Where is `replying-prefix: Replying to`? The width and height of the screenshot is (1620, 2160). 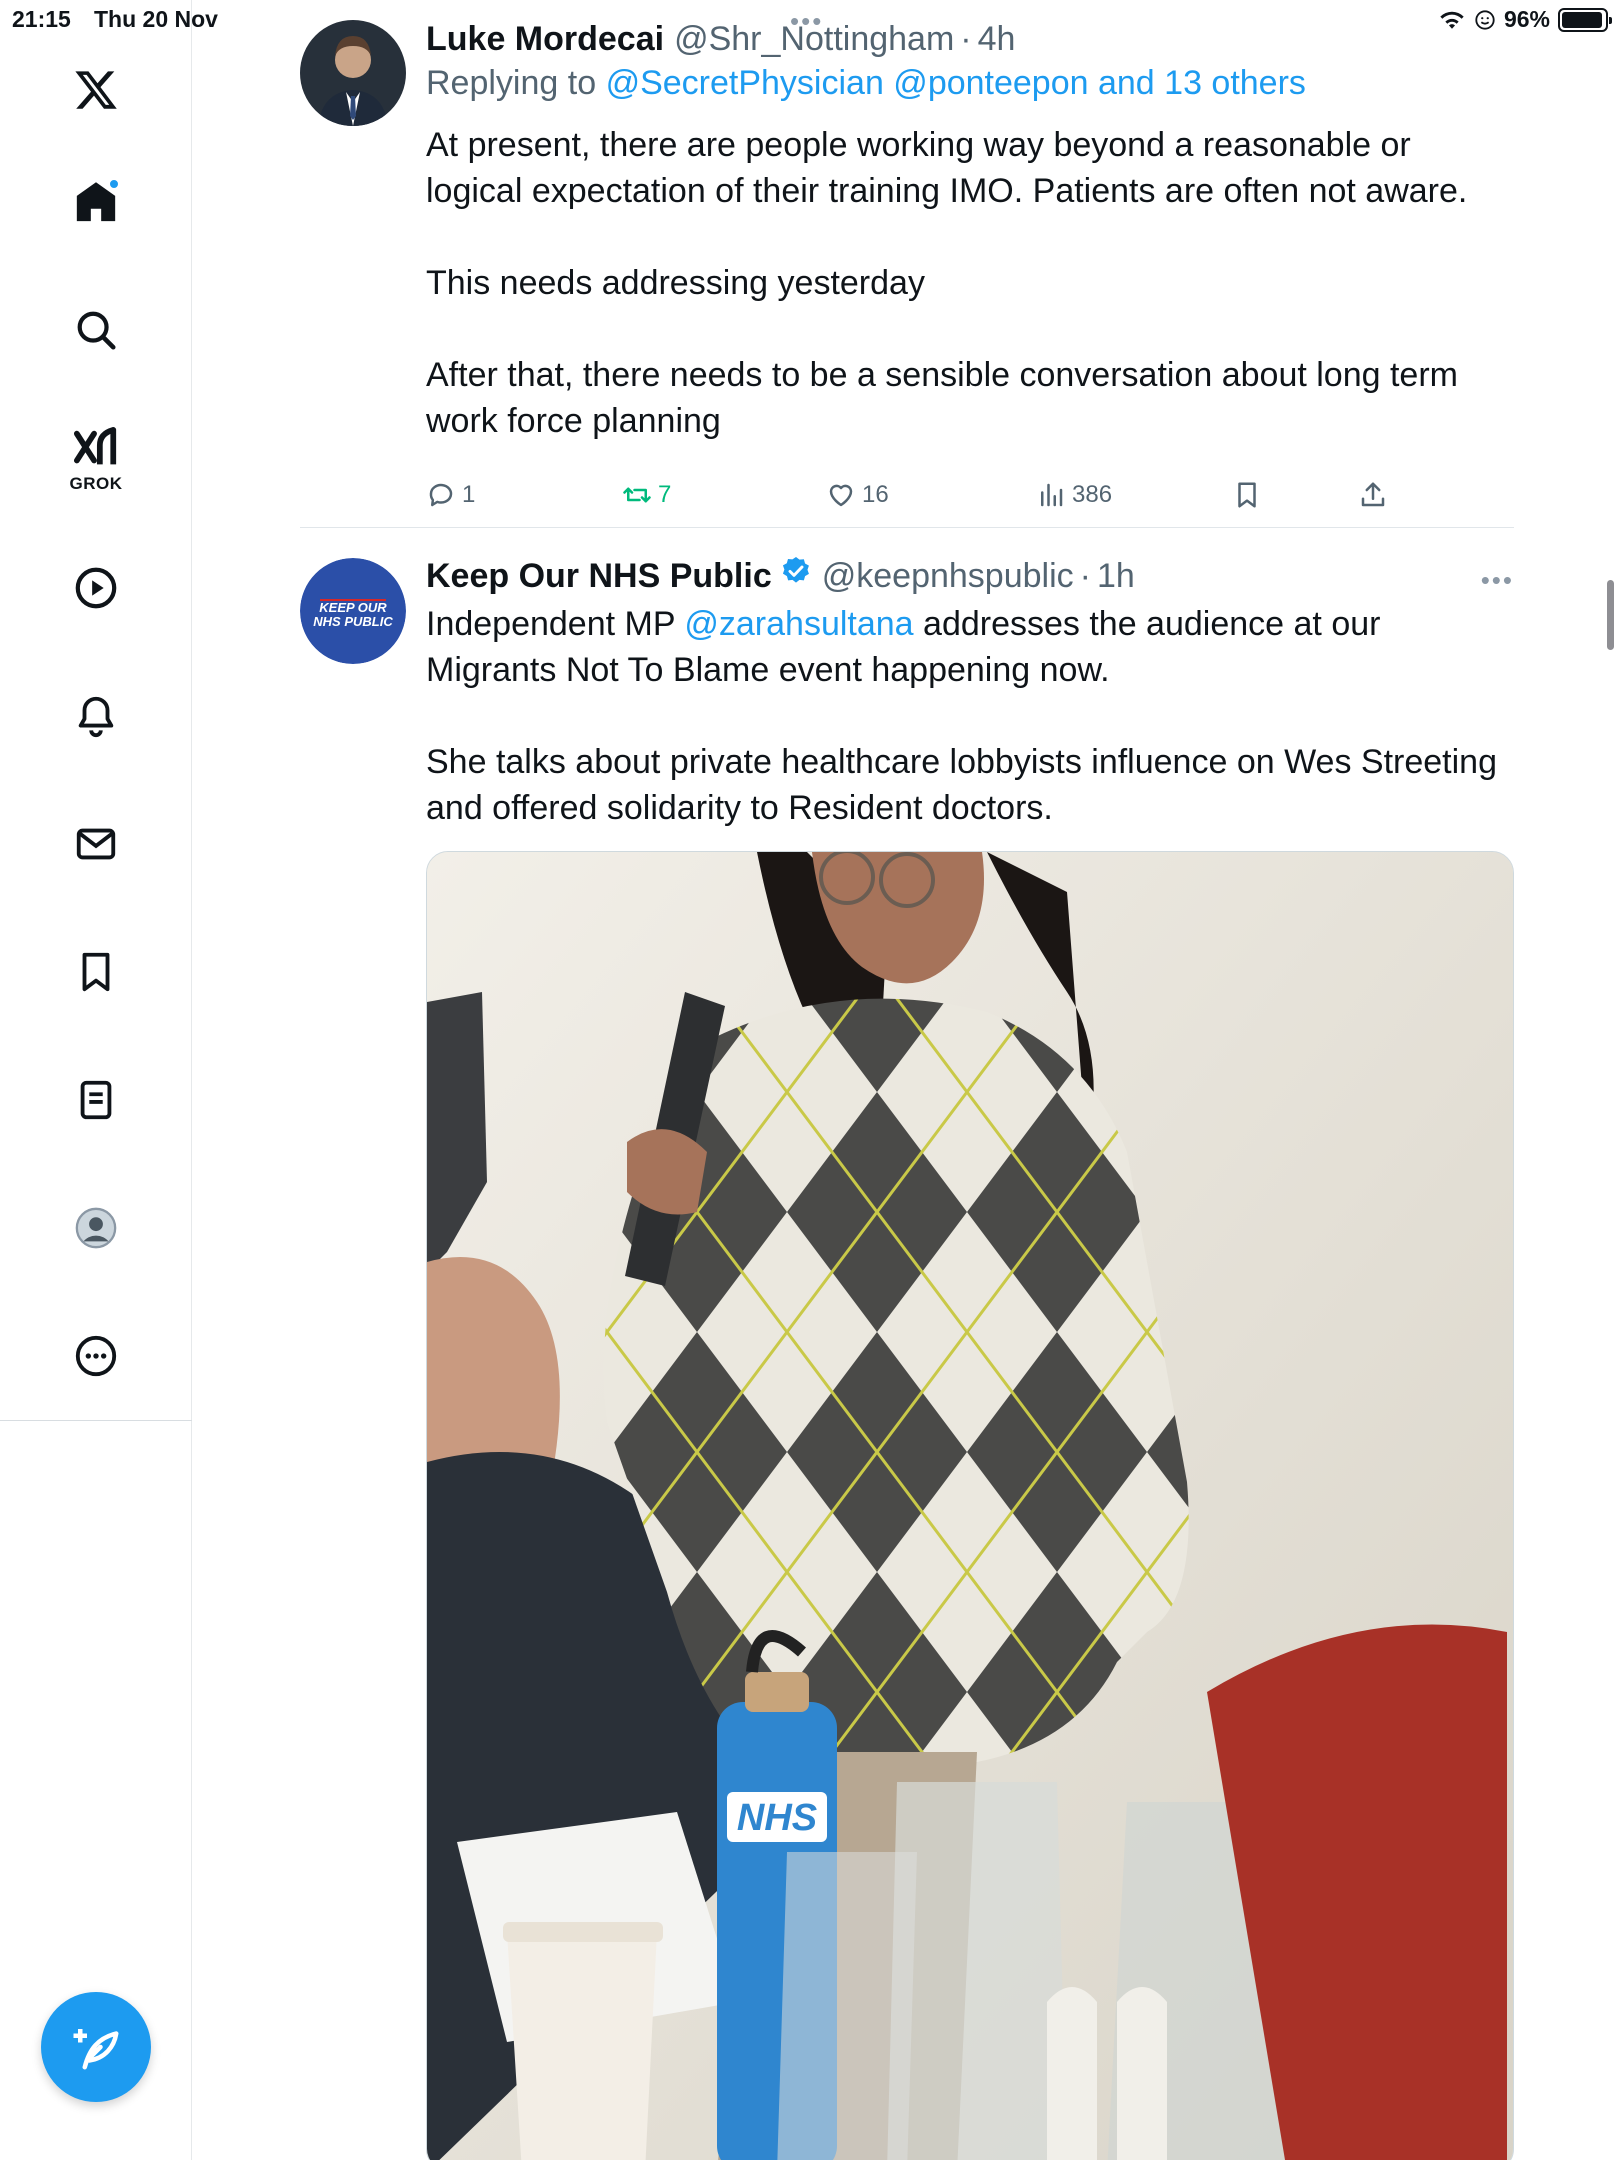
replying-prefix: Replying to is located at coordinates (511, 83).